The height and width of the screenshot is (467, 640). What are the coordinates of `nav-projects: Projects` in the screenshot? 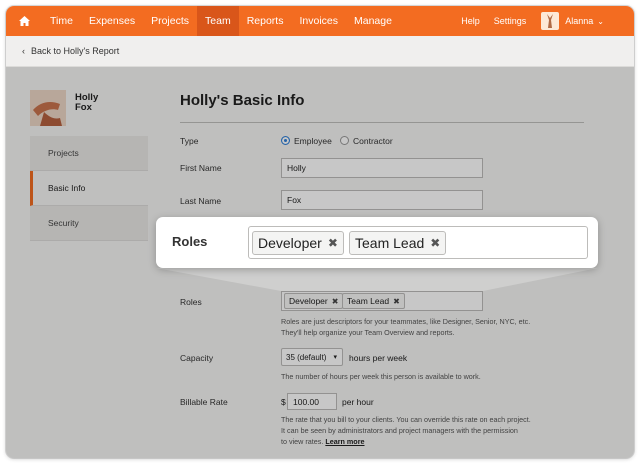 It's located at (170, 21).